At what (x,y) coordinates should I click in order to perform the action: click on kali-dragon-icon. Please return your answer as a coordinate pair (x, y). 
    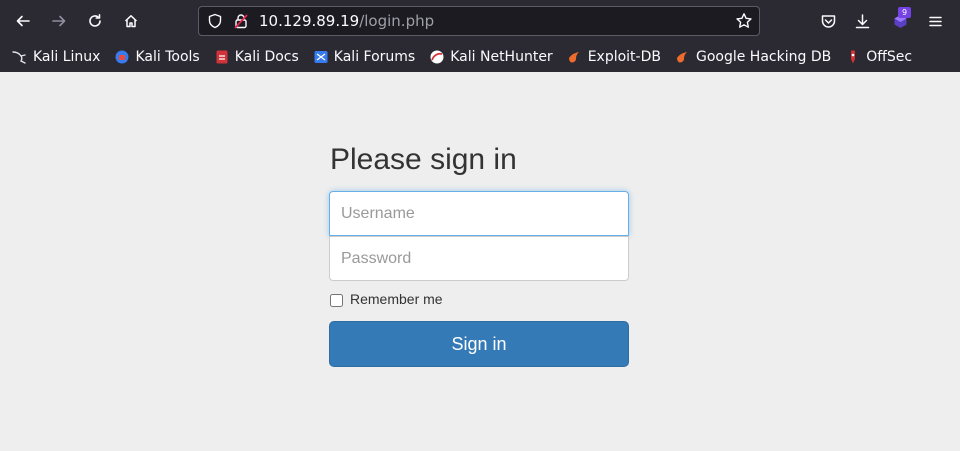
    Looking at the image, I should click on (20, 57).